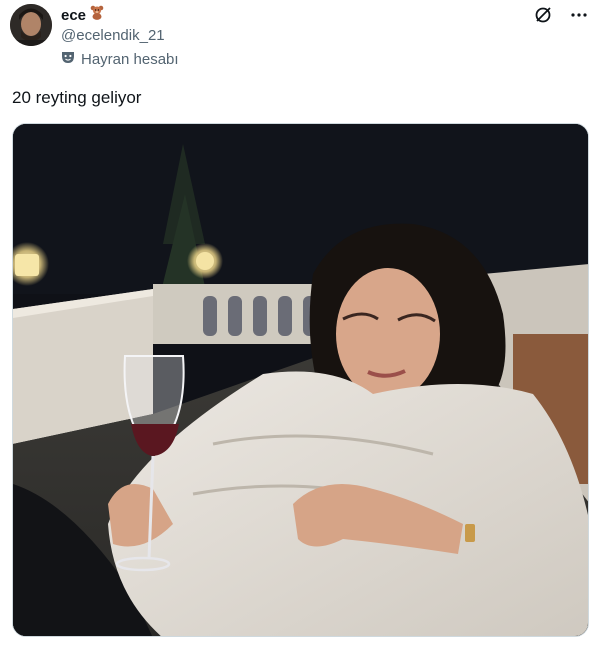 This screenshot has width=600, height=651. What do you see at coordinates (73, 15) in the screenshot?
I see `display-name: ece` at bounding box center [73, 15].